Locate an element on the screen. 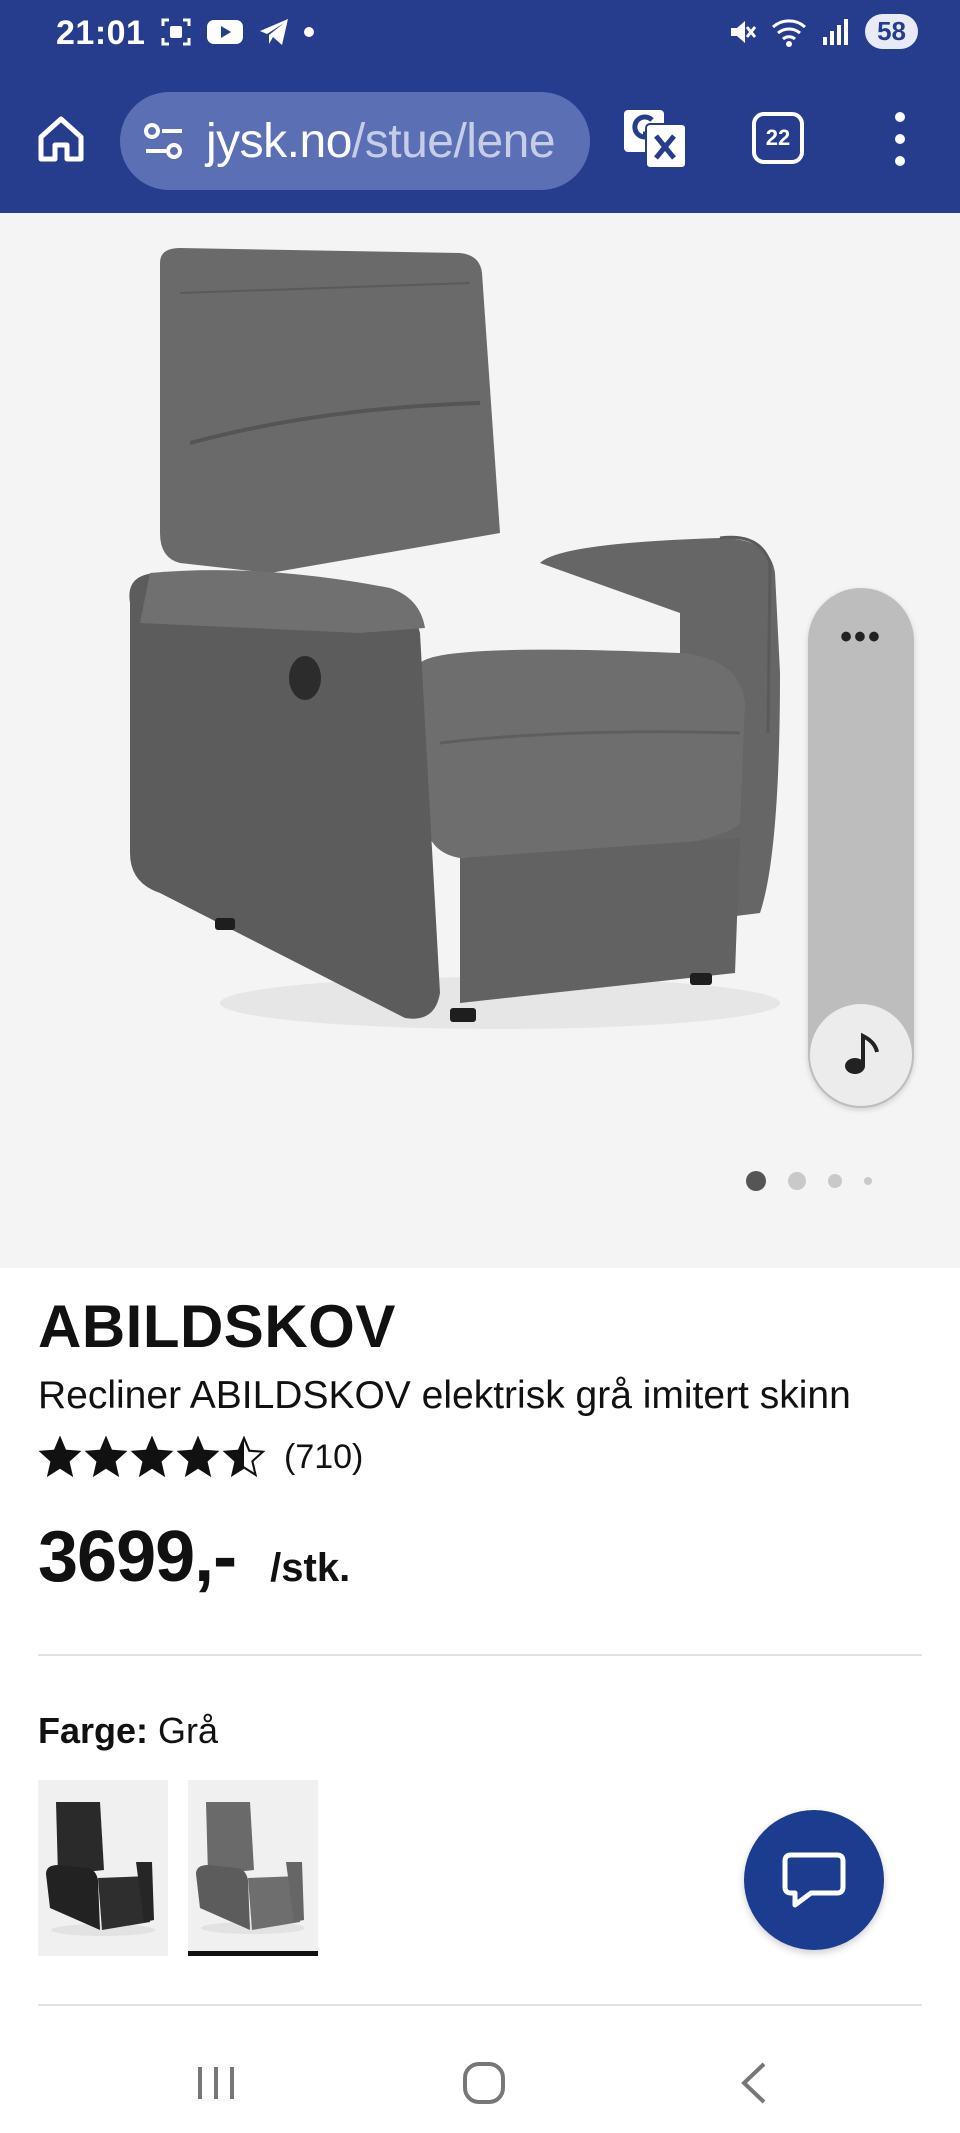 The height and width of the screenshot is (2133, 960). chat-button is located at coordinates (814, 1880).